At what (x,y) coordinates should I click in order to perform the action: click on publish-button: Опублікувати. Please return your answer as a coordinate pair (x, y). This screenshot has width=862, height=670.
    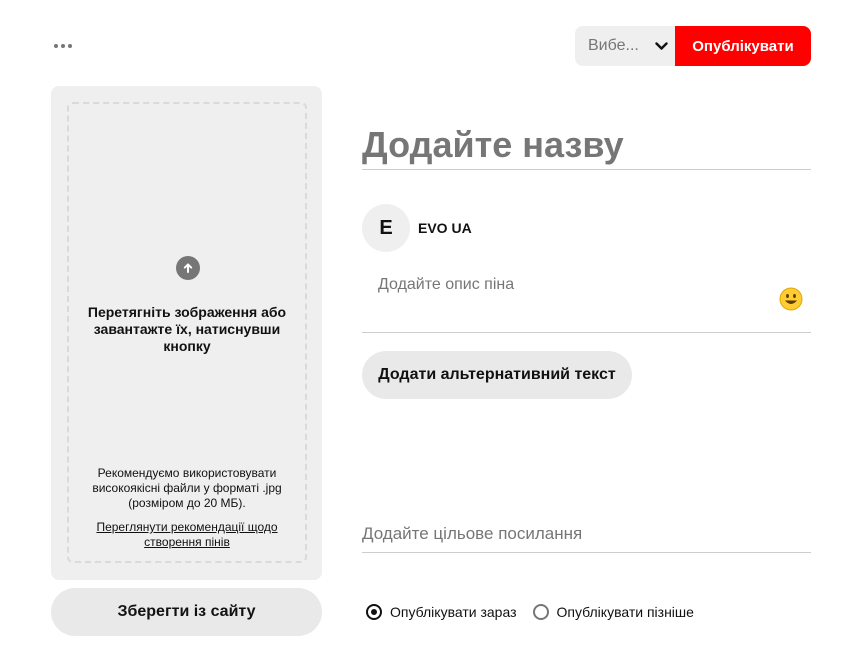
    Looking at the image, I should click on (743, 46).